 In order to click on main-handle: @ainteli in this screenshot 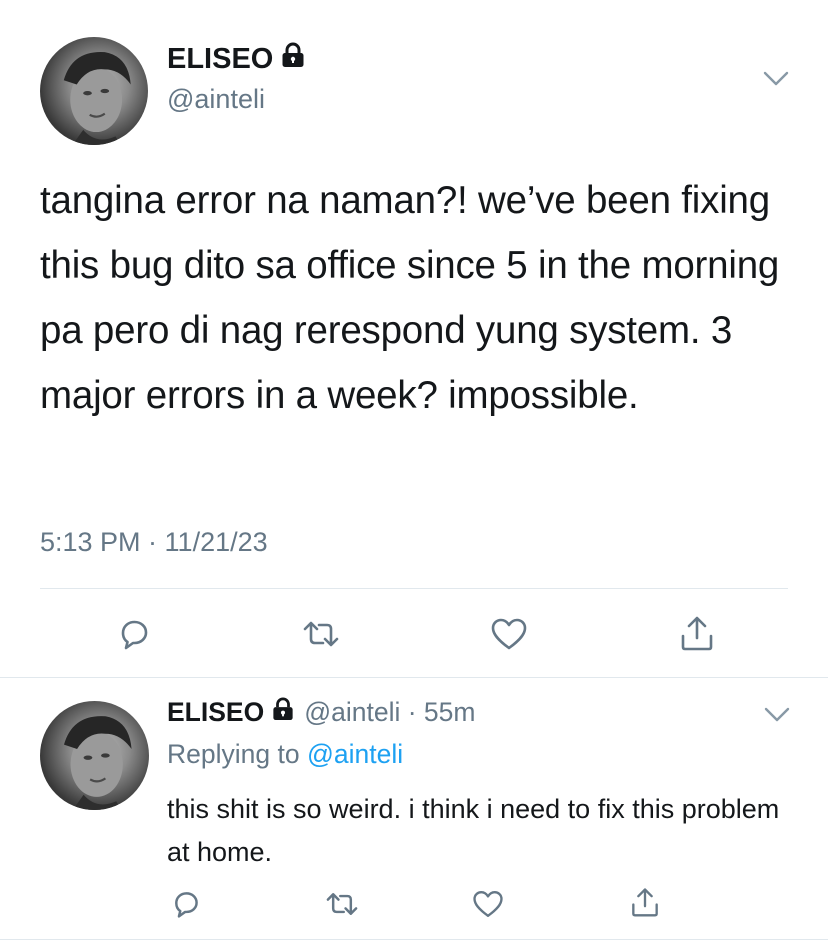, I will do `click(216, 99)`.